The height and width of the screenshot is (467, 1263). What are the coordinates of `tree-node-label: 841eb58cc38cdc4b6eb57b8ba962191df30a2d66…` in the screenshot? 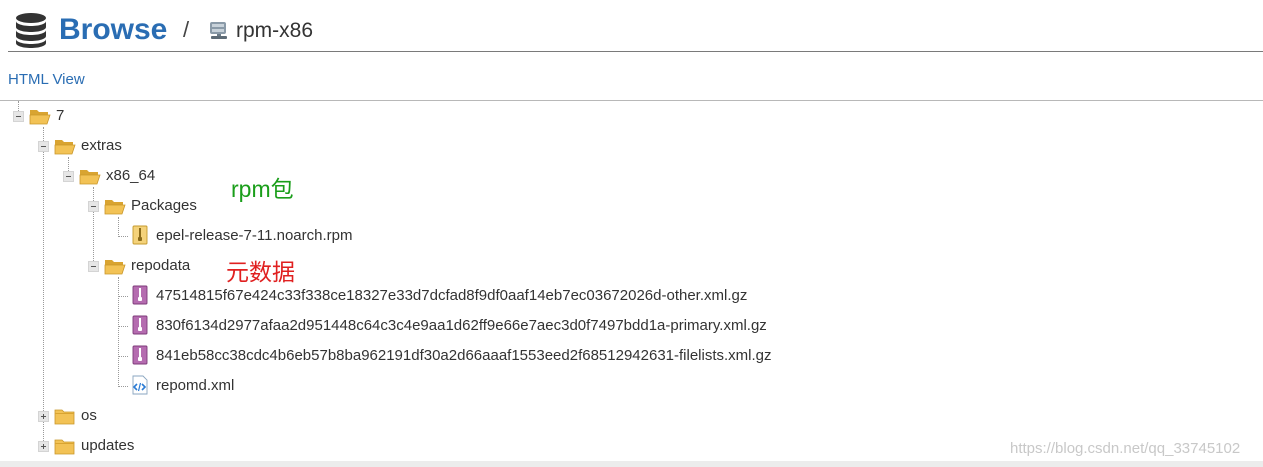 It's located at (464, 356).